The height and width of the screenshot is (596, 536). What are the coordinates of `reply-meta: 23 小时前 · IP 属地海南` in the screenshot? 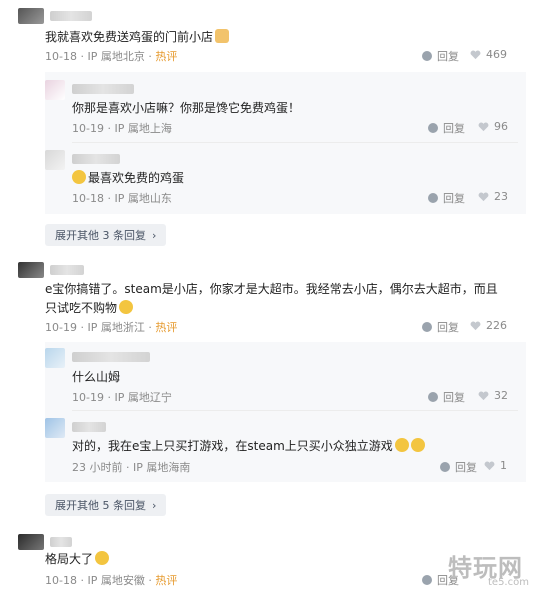 It's located at (131, 467).